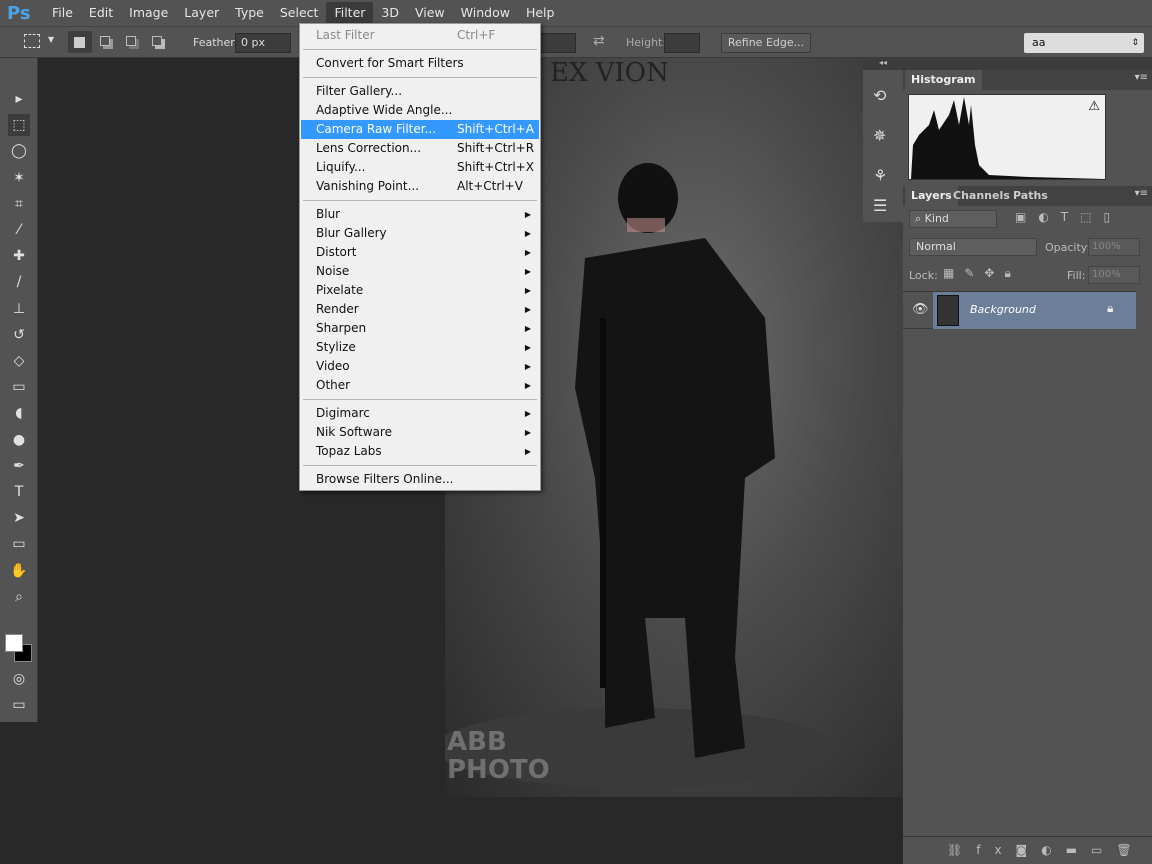 This screenshot has width=1152, height=864. I want to click on filter-menu-item-liquify: Liquify... Shift+Ctrl+X, so click(420, 167).